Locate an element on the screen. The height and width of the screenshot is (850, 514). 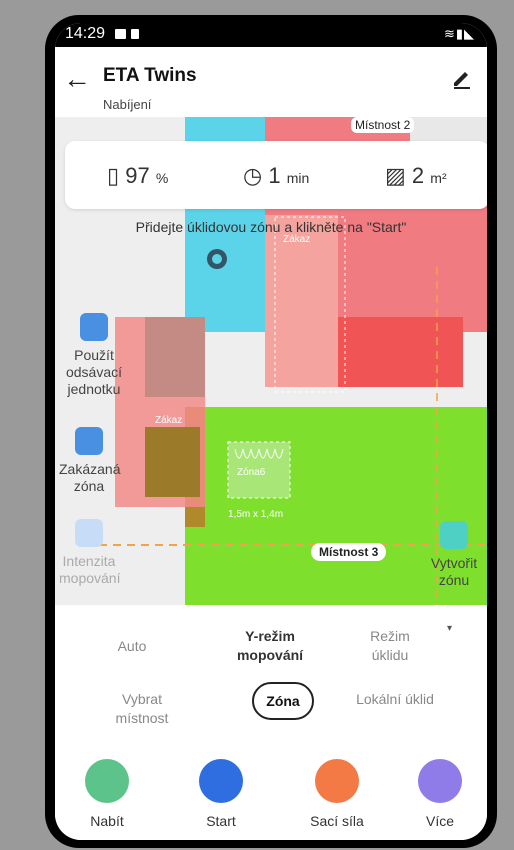
no-go-label-top: Zákaz is located at coordinates (297, 239).